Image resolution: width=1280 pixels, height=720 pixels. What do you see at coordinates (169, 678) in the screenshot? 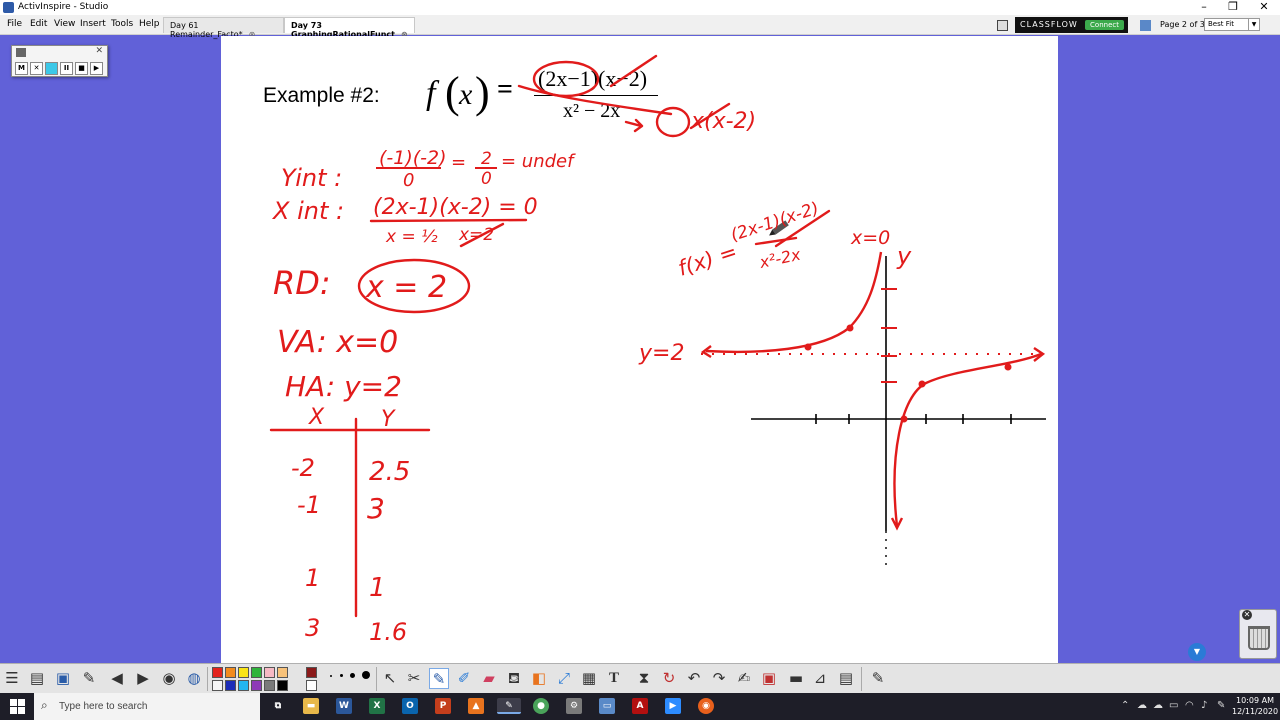
I see `play-icon: ◉` at bounding box center [169, 678].